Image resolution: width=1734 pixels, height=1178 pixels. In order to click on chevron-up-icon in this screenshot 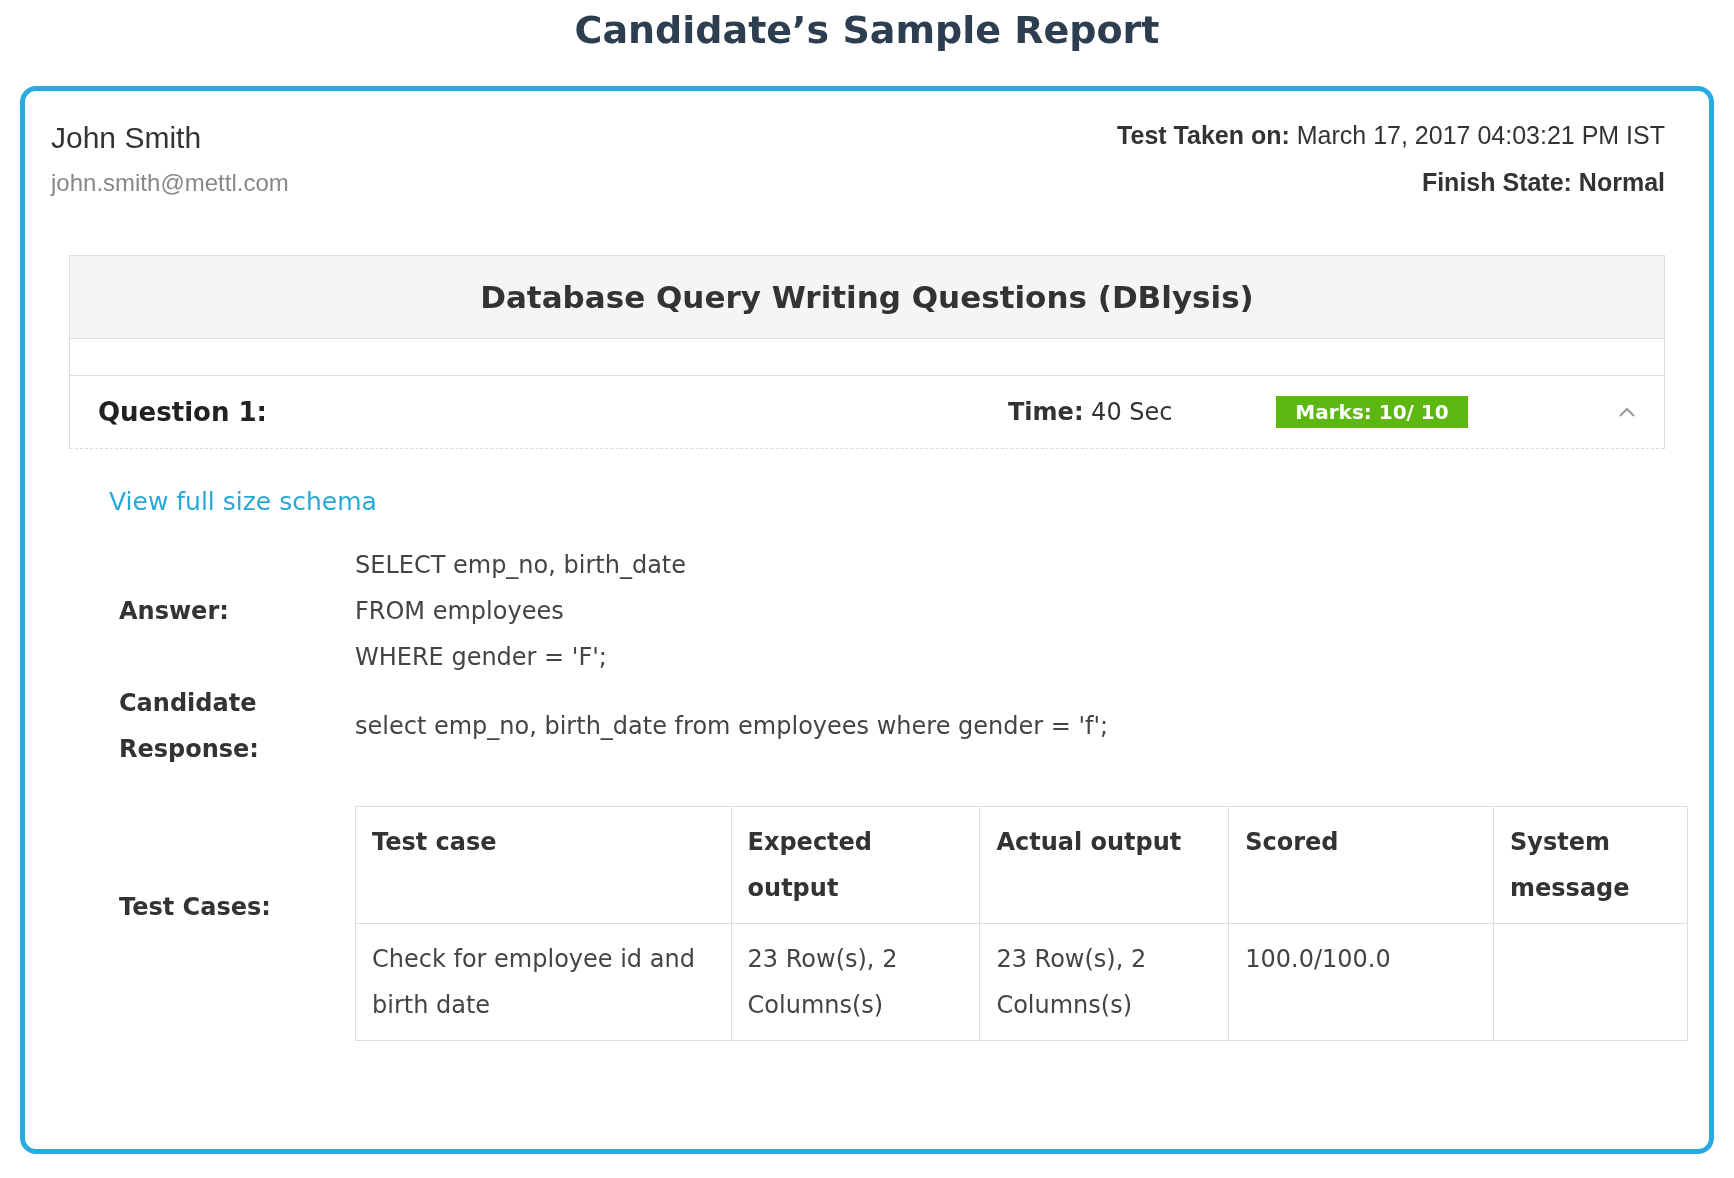, I will do `click(1627, 412)`.